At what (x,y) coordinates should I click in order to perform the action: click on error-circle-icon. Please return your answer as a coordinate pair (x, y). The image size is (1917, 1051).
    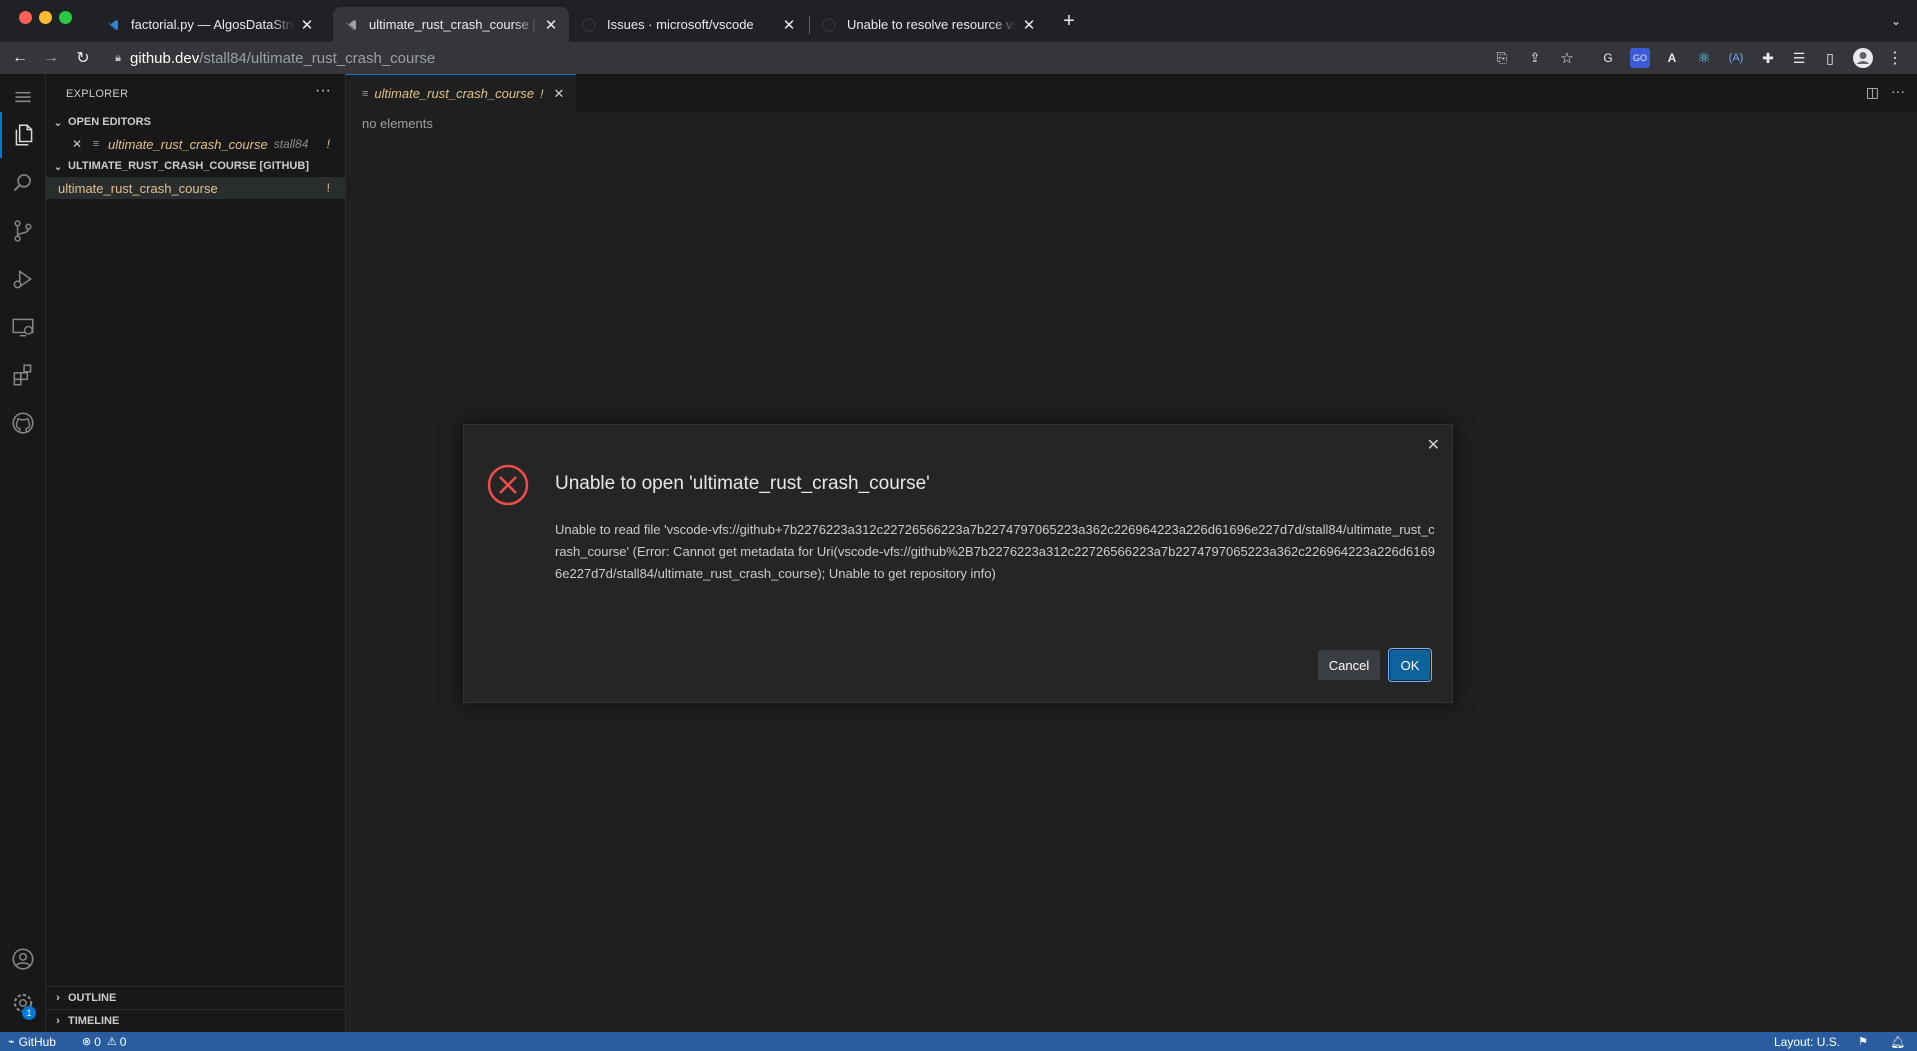
    Looking at the image, I should click on (508, 485).